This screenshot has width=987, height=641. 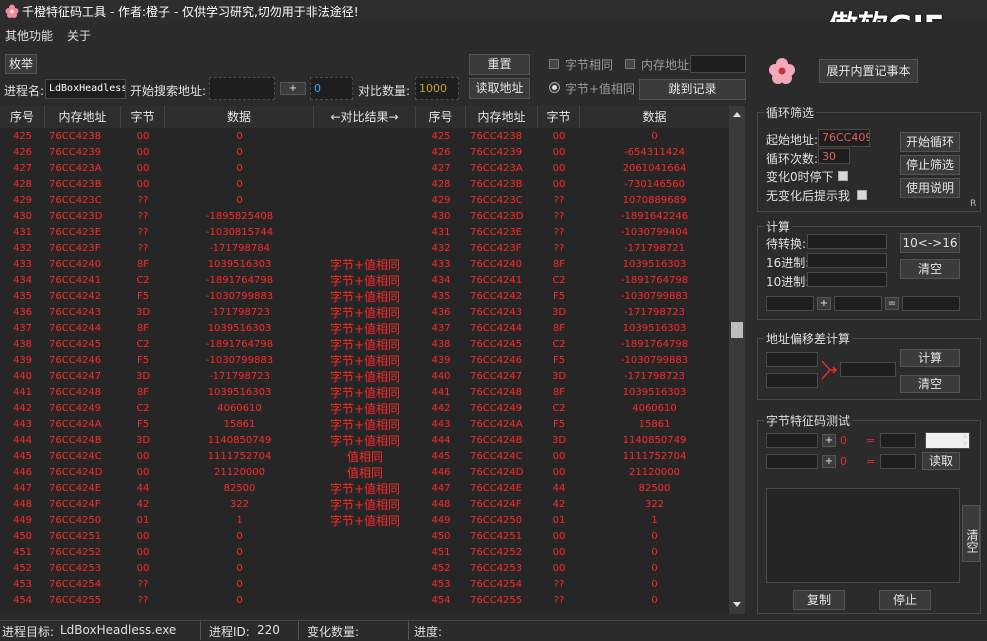 I want to click on sig-plus-a-button: +, so click(x=829, y=440).